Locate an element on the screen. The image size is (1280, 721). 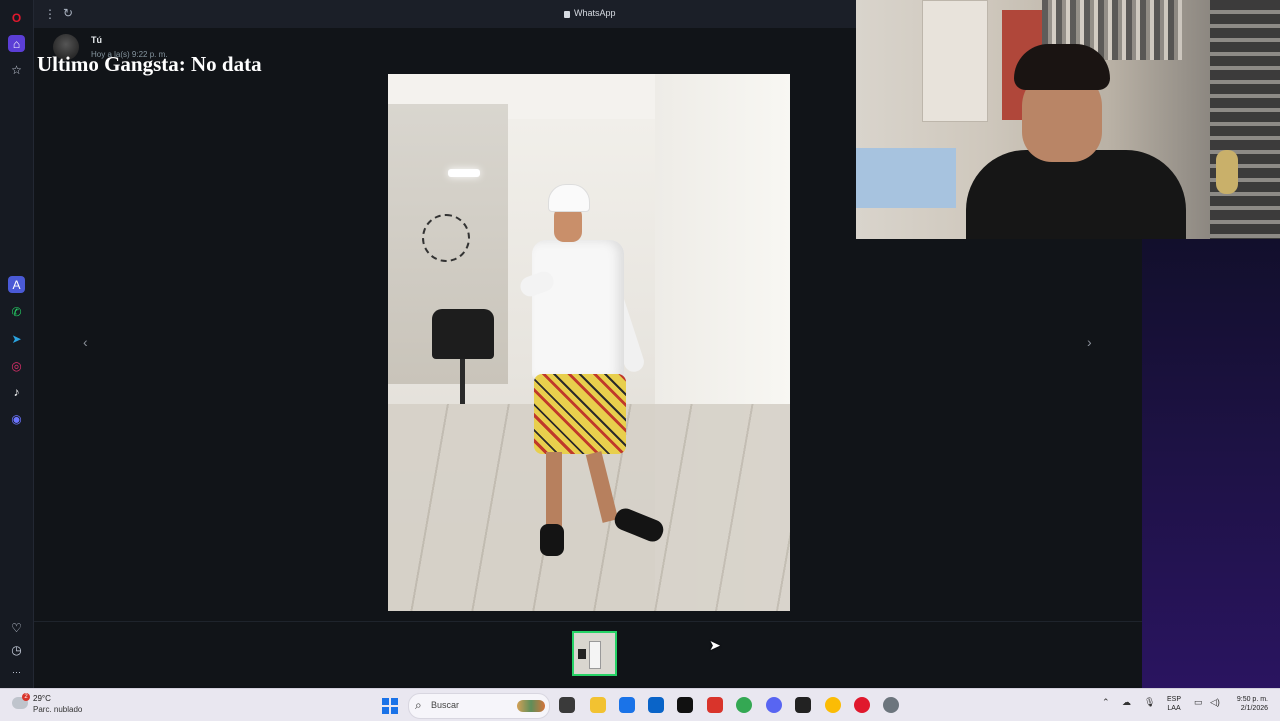
history-icon: ◷ is located at coordinates (16, 649).